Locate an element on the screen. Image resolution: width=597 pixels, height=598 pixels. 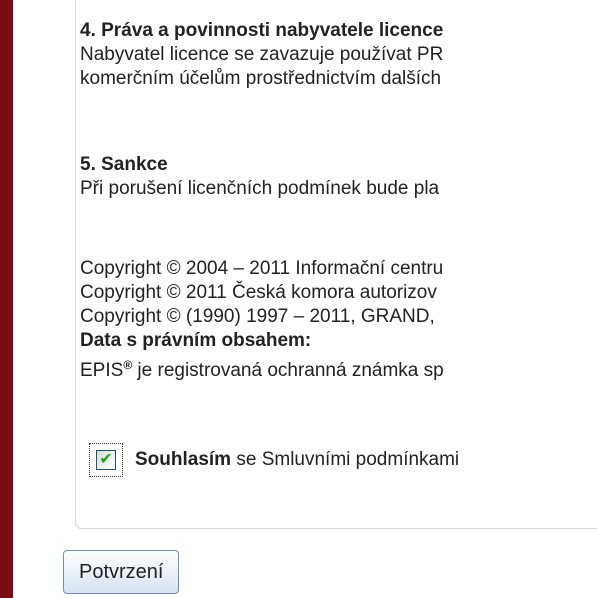
legal-data-heading: Data s právním obsahem: is located at coordinates (196, 340).